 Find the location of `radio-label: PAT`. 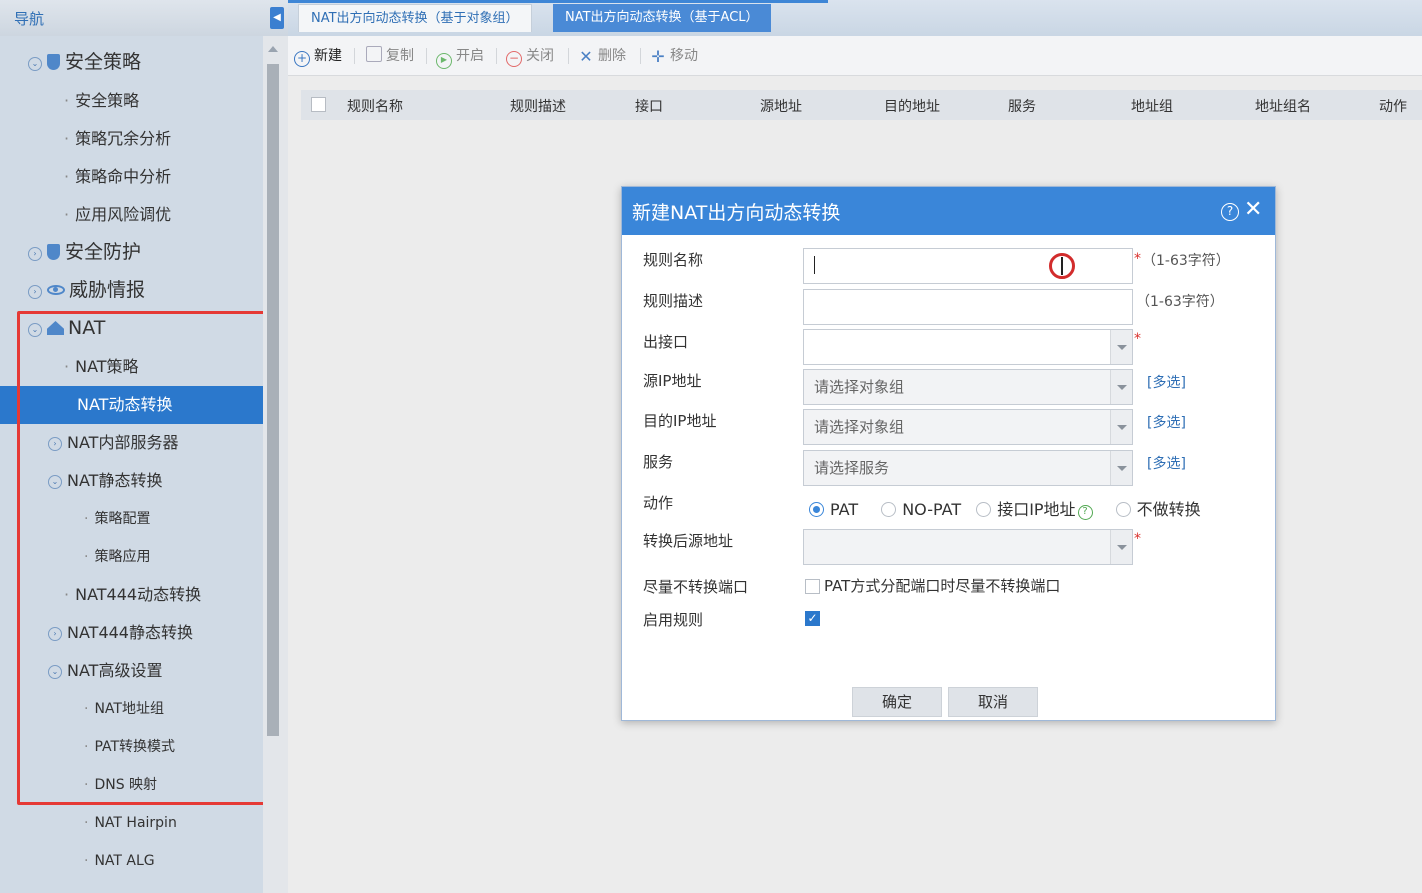

radio-label: PAT is located at coordinates (844, 509).